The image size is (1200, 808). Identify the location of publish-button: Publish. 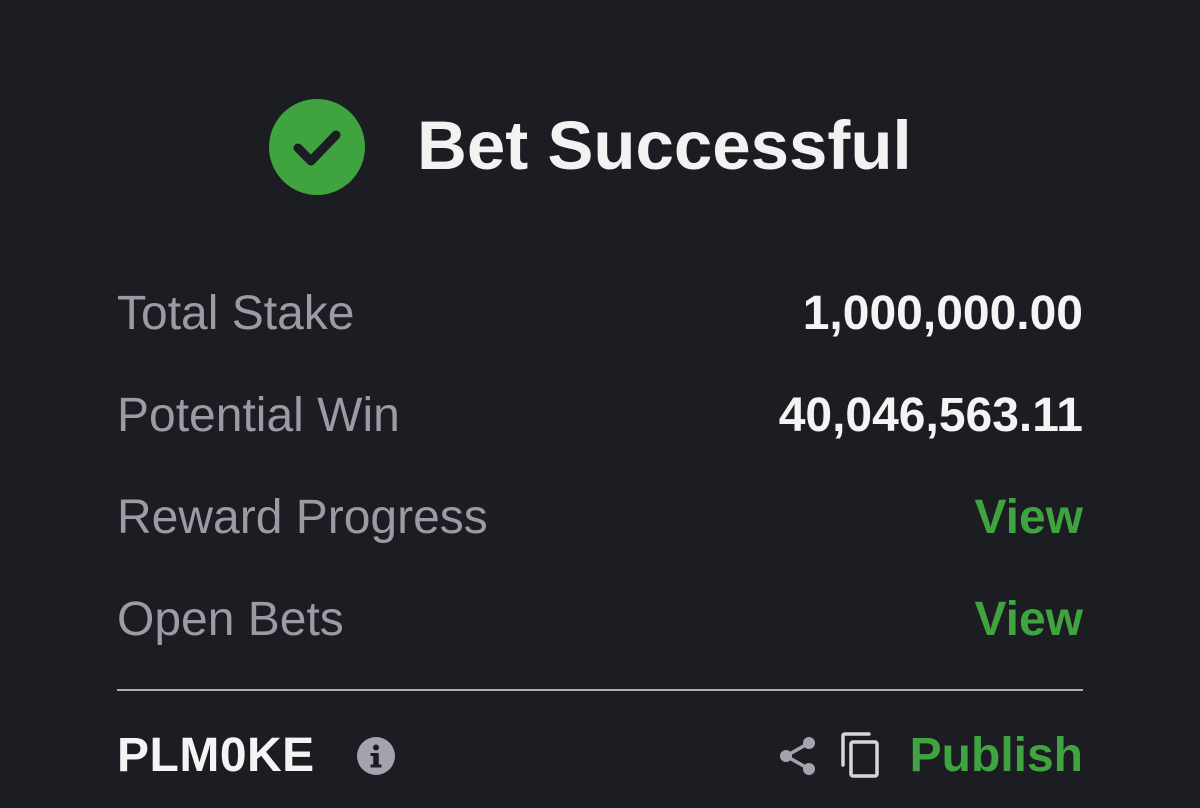
(996, 756).